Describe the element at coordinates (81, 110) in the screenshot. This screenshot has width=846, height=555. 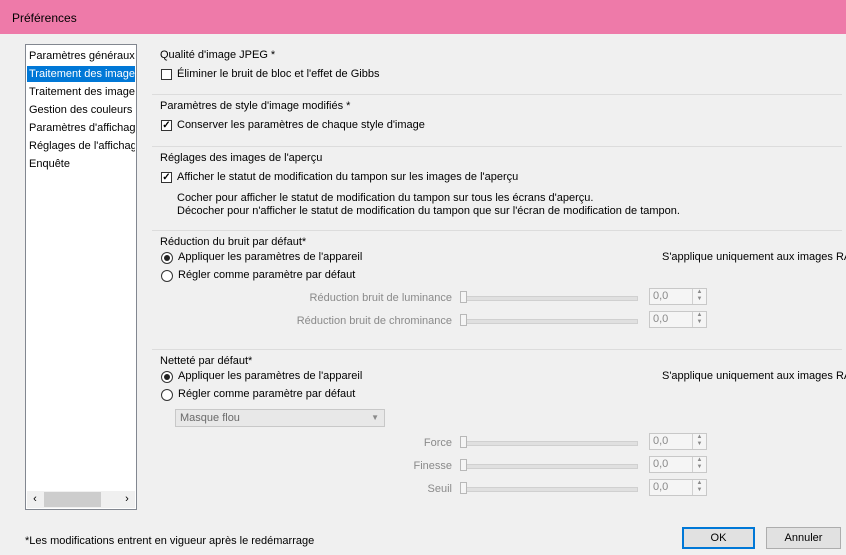
I see `sidebar-item-color-management: Gestion des couleurs` at that location.